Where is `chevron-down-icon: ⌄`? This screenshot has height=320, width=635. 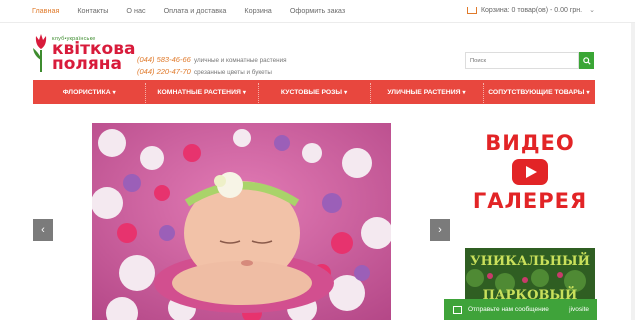
chevron-down-icon: ⌄ is located at coordinates (592, 10).